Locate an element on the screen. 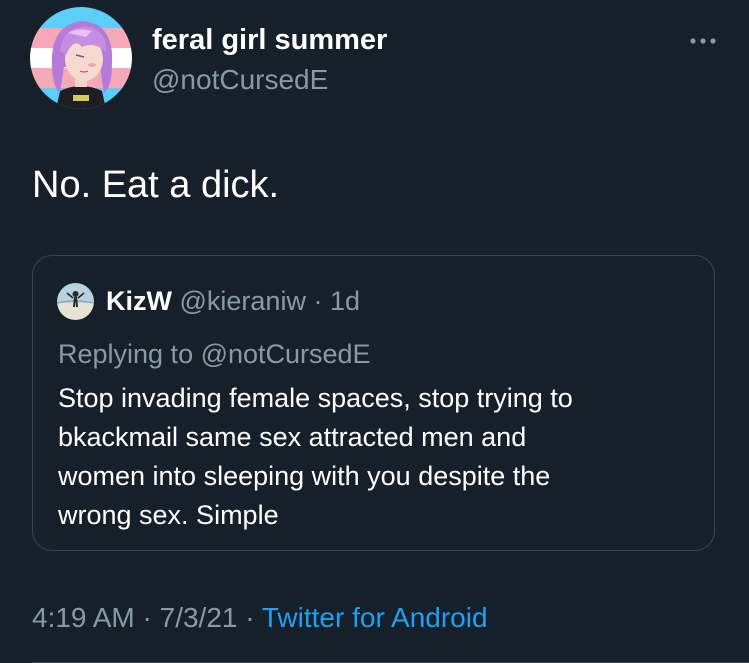 Image resolution: width=749 pixels, height=663 pixels. more-options-button is located at coordinates (703, 41).